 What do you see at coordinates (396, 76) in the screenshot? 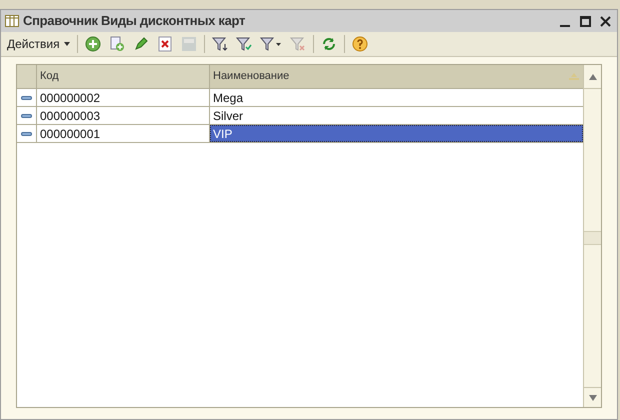
I see `column-header: Наименование` at bounding box center [396, 76].